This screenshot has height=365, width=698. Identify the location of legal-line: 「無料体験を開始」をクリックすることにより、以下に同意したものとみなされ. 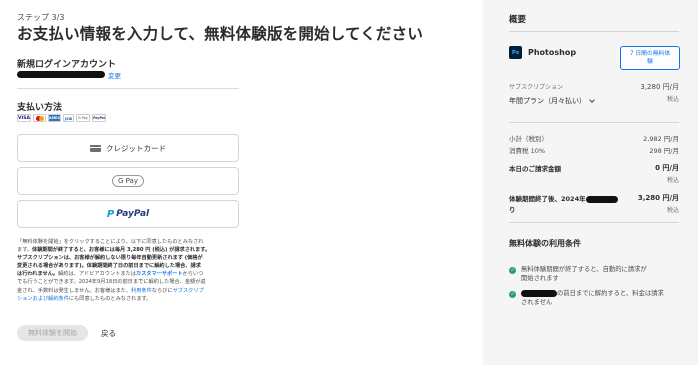
(110, 242).